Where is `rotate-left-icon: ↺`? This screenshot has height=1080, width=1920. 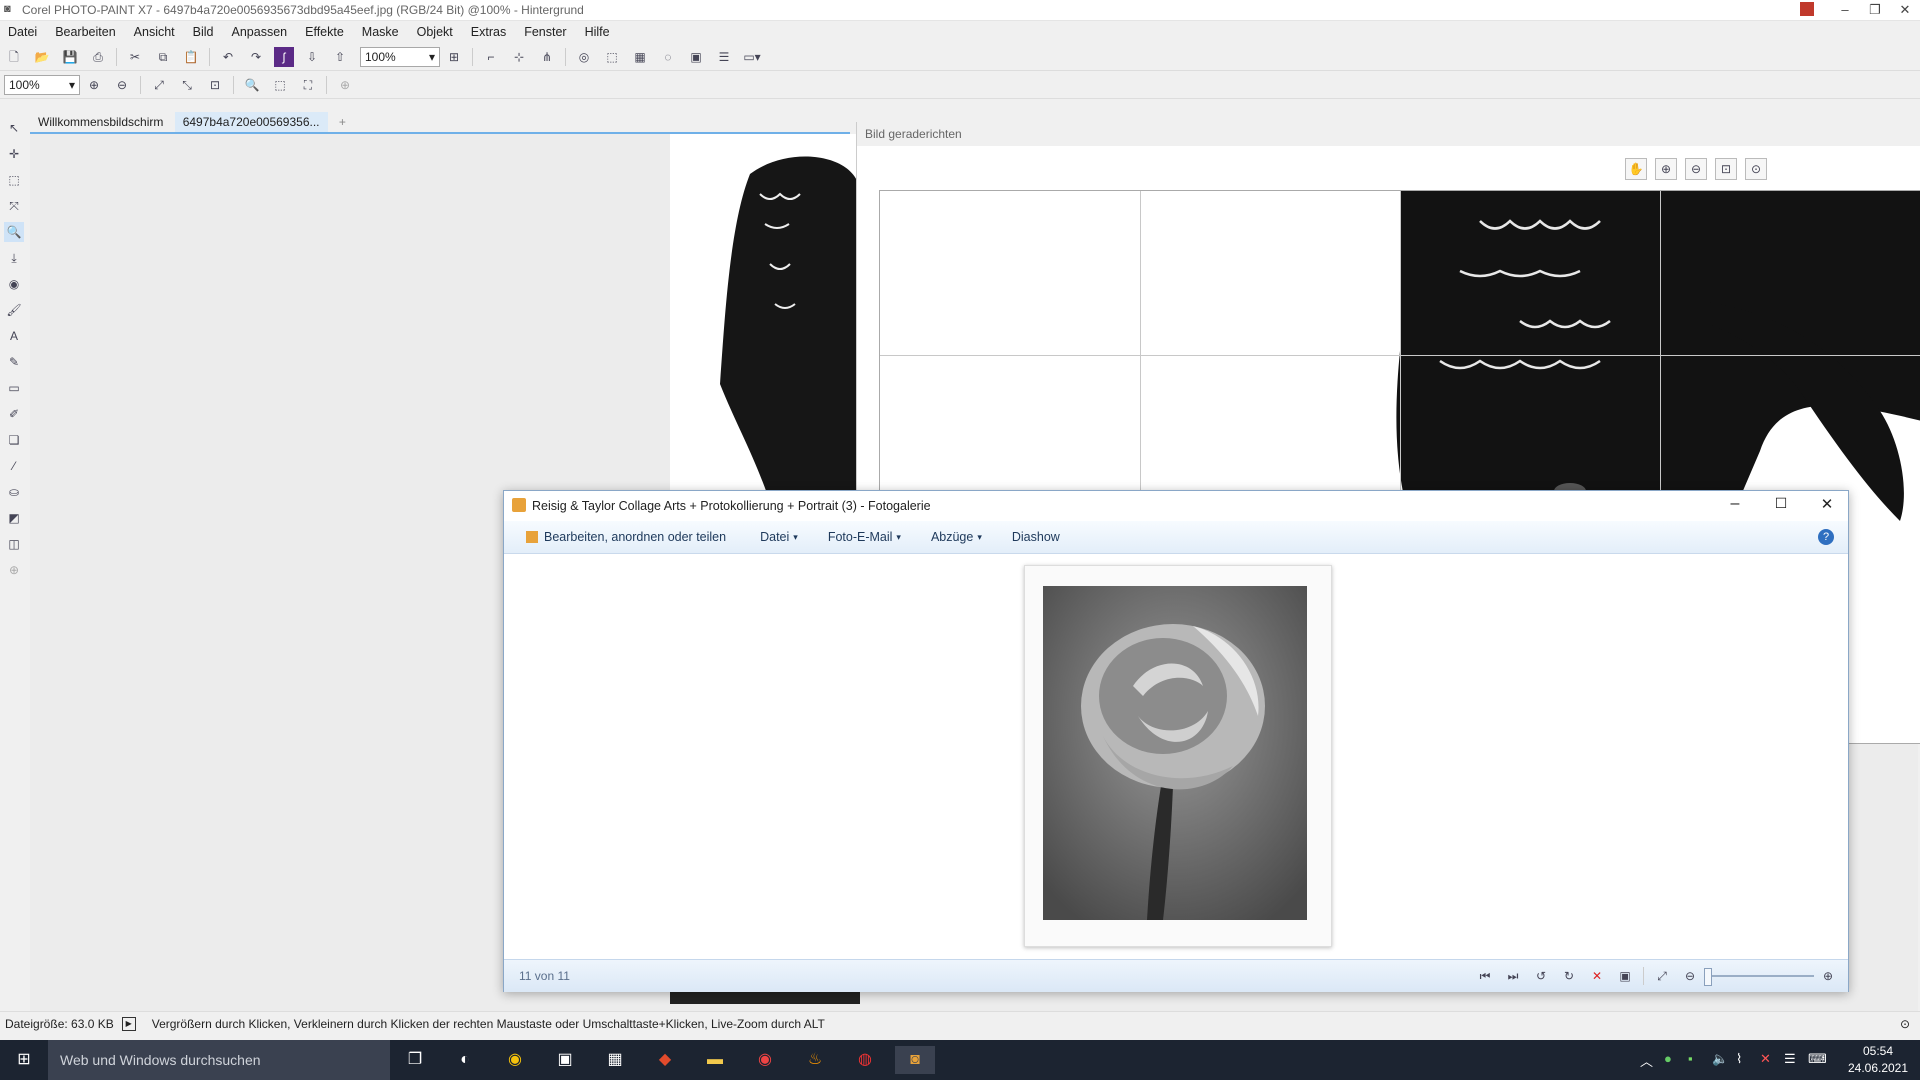
rotate-left-icon: ↺ is located at coordinates (1541, 976).